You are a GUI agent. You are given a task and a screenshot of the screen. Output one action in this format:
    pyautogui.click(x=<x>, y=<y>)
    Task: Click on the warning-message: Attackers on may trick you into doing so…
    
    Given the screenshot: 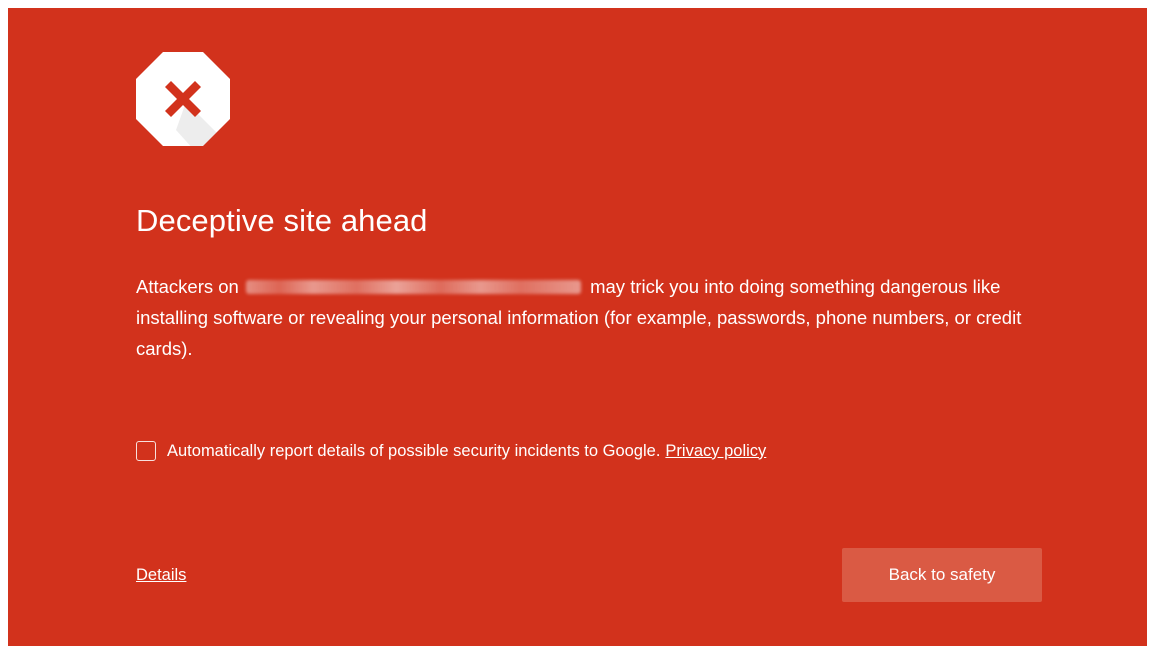 What is the action you would take?
    pyautogui.click(x=586, y=317)
    